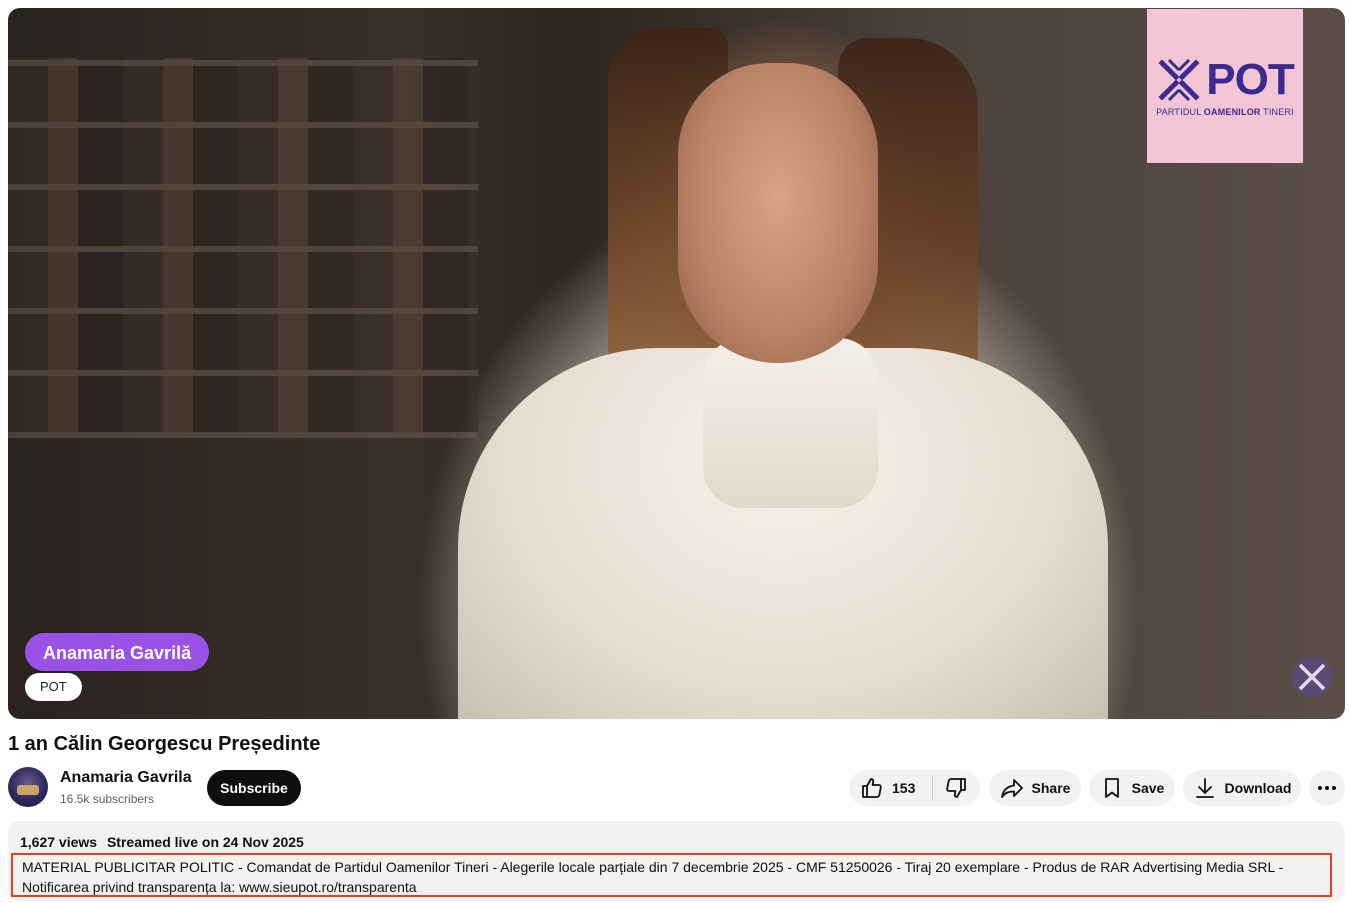 Image resolution: width=1351 pixels, height=903 pixels. What do you see at coordinates (243, 248) in the screenshot?
I see `background-shelves` at bounding box center [243, 248].